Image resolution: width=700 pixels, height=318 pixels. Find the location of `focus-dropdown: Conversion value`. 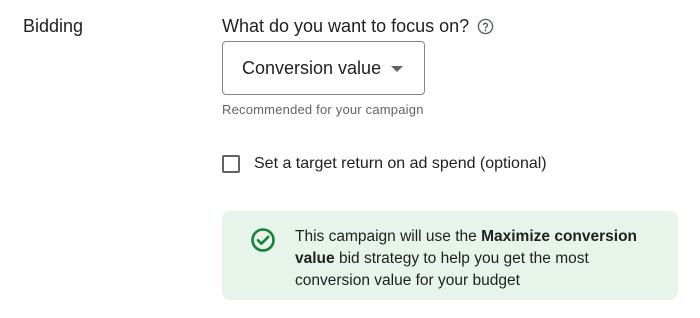

focus-dropdown: Conversion value is located at coordinates (323, 68).